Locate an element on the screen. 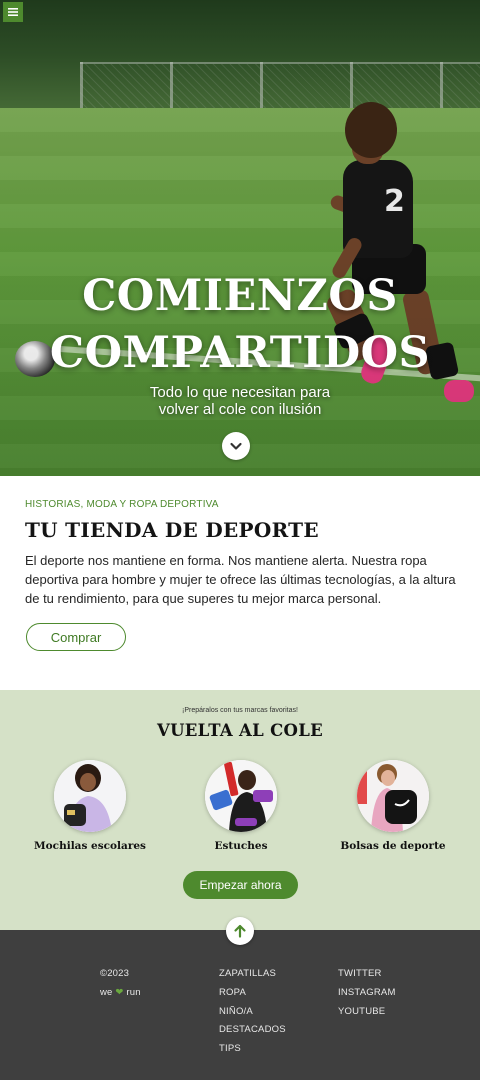 This screenshot has height=1080, width=480. footer-link-twitter: TWITTER is located at coordinates (367, 974).